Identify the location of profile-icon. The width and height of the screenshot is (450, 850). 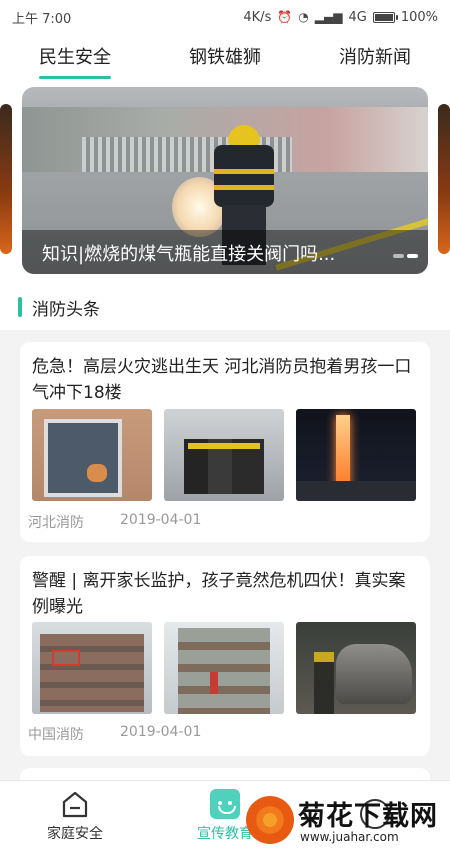
(375, 813).